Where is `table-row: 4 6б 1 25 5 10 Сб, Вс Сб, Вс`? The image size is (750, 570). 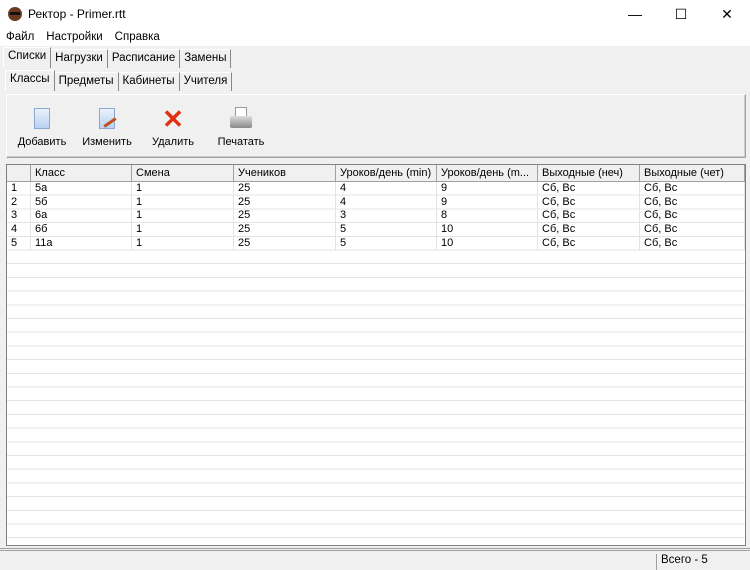 table-row: 4 6б 1 25 5 10 Сб, Вс Сб, Вс is located at coordinates (376, 230).